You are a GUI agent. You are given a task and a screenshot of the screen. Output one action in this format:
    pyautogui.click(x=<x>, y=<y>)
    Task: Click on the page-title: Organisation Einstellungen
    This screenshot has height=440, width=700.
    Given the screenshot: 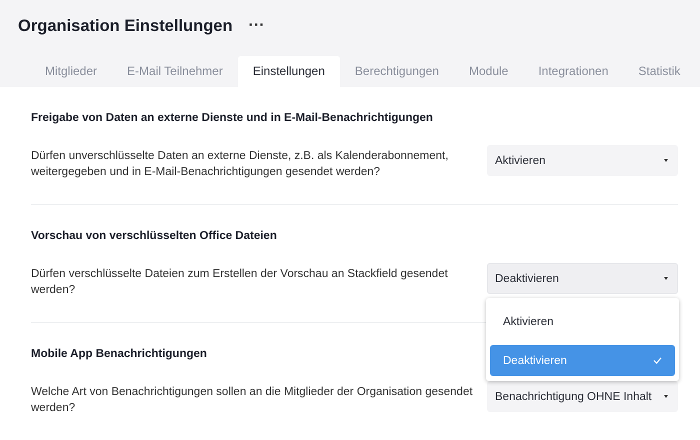 What is the action you would take?
    pyautogui.click(x=125, y=26)
    